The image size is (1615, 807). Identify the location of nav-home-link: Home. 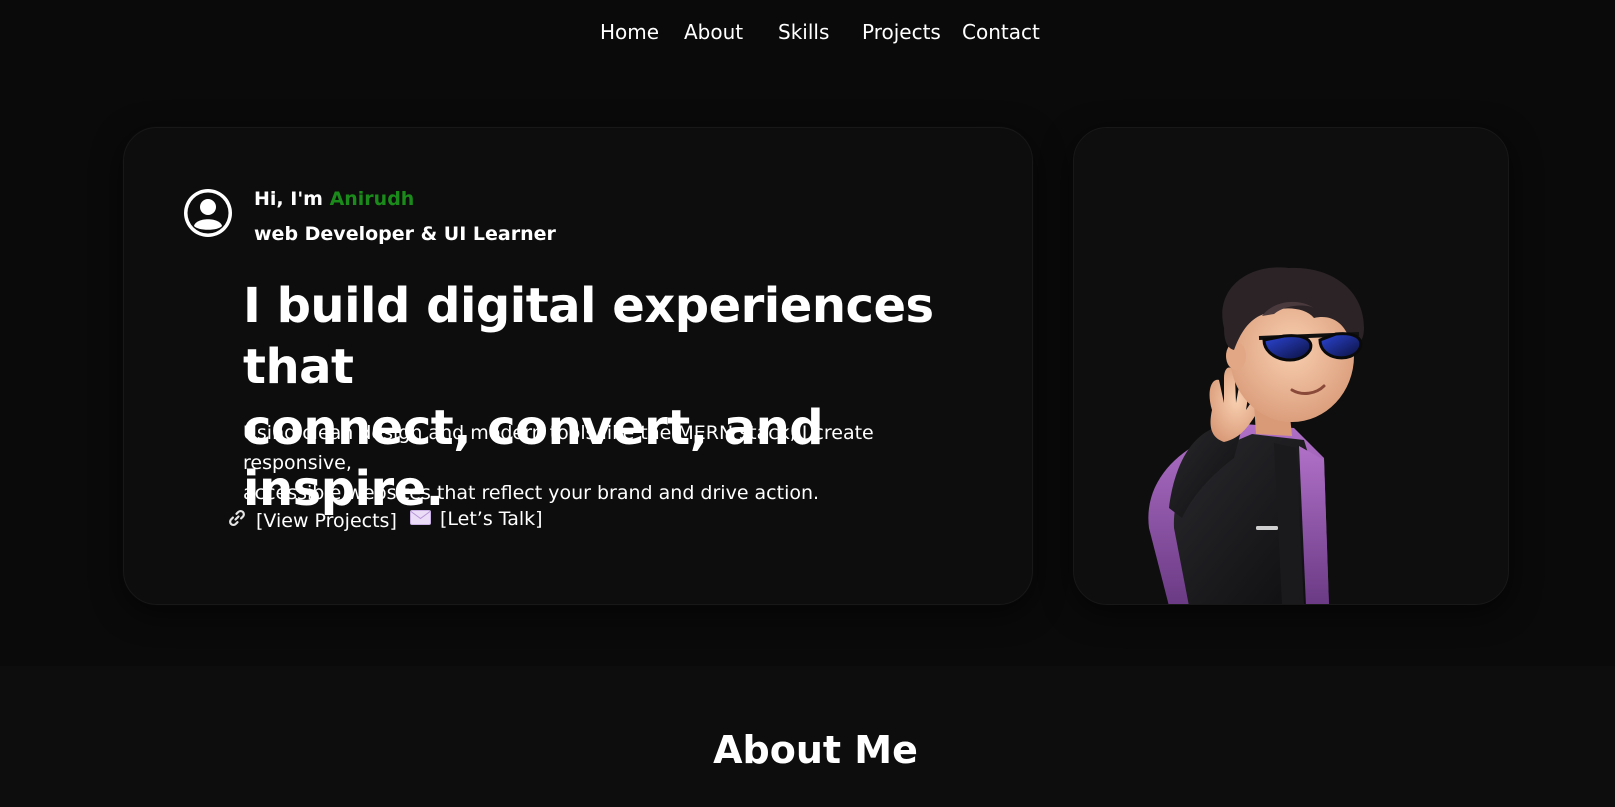
(629, 32).